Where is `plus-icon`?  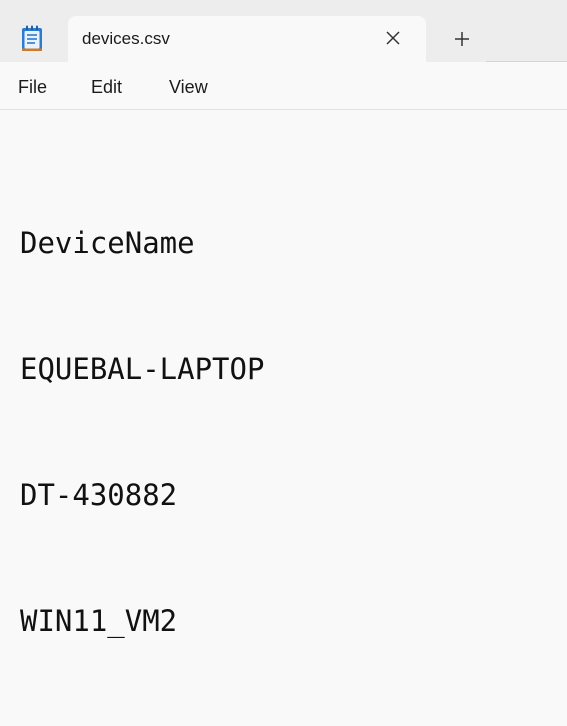 plus-icon is located at coordinates (462, 40).